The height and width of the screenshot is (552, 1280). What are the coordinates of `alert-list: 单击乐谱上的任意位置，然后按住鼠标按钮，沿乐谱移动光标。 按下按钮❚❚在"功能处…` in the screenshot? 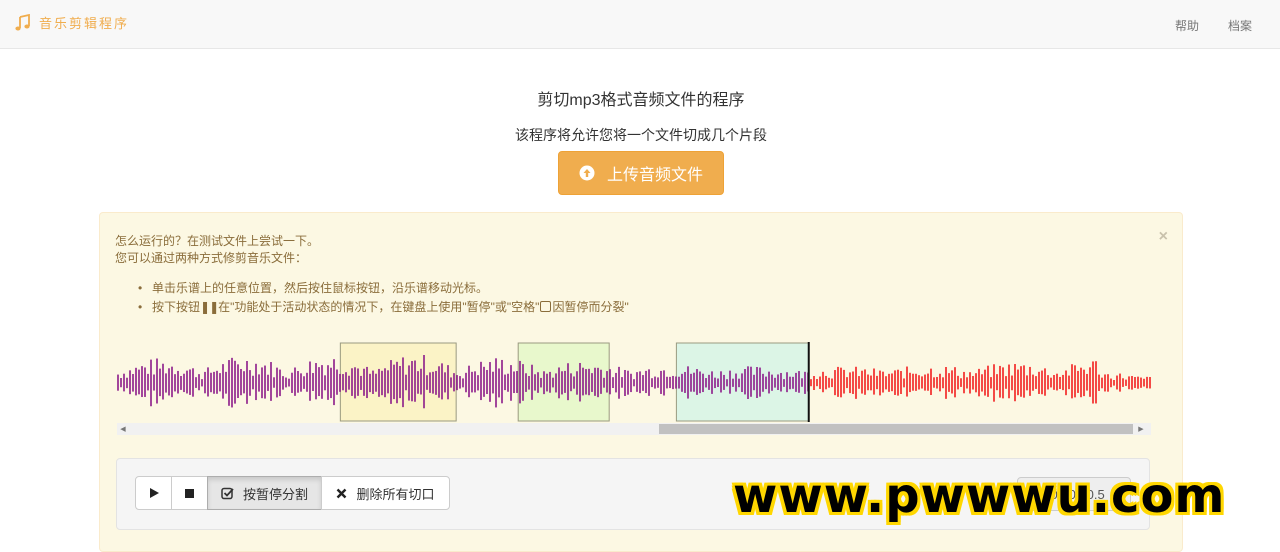 It's located at (383, 298).